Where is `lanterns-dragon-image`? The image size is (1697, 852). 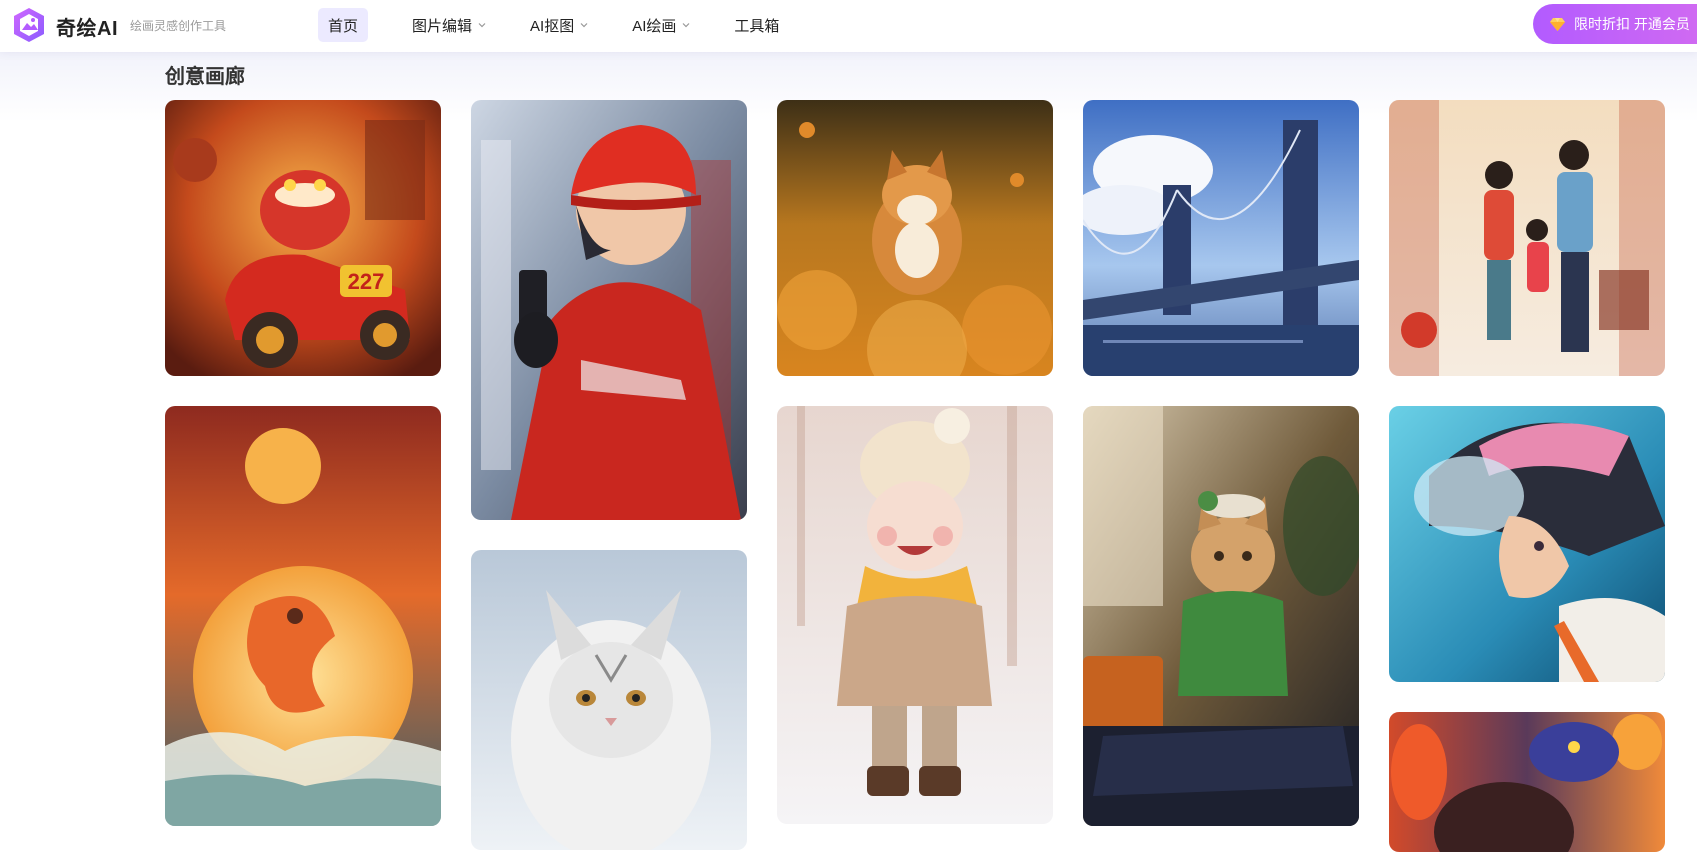
lanterns-dragon-image is located at coordinates (1527, 782).